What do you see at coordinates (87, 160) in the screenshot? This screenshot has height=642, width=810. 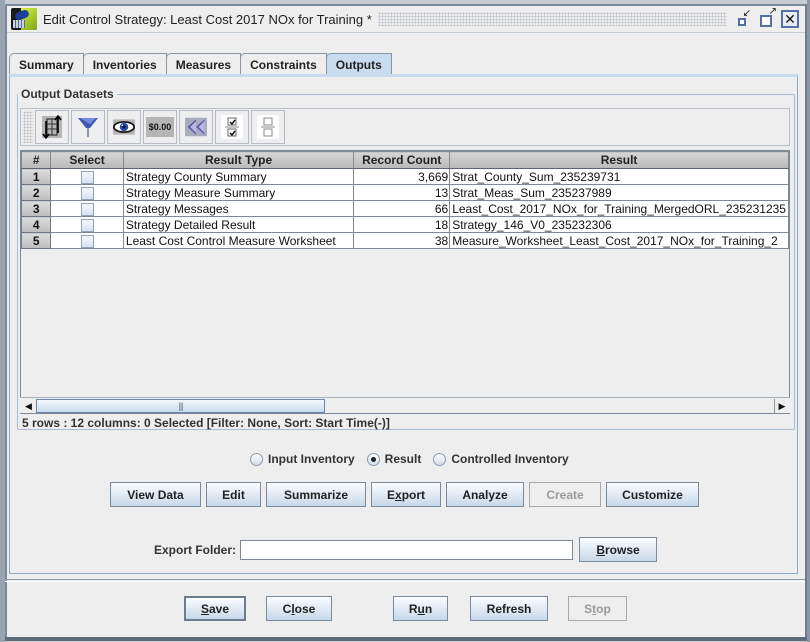 I see `column-header-select: Select` at bounding box center [87, 160].